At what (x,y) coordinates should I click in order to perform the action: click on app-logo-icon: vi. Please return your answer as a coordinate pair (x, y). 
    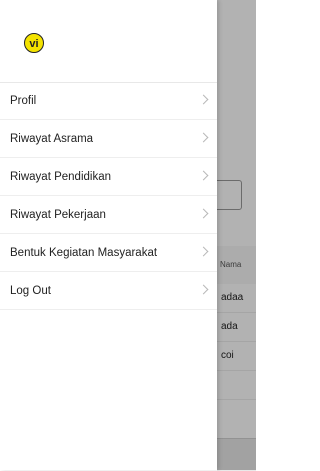
    Looking at the image, I should click on (33, 43).